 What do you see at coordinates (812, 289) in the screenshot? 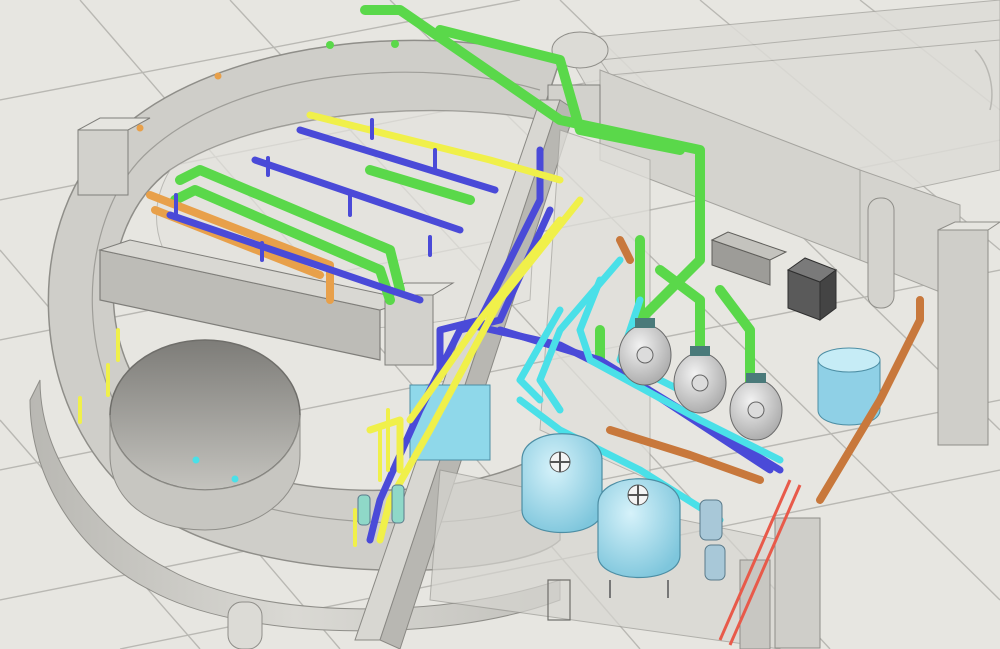
I see `refrigerator` at bounding box center [812, 289].